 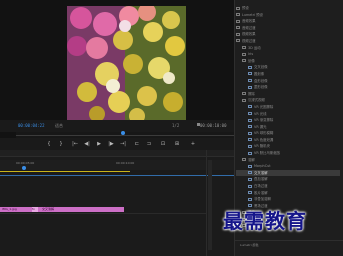 What do you see at coordinates (288, 28) in the screenshot?
I see `effects-item: 音频过渡` at bounding box center [288, 28].